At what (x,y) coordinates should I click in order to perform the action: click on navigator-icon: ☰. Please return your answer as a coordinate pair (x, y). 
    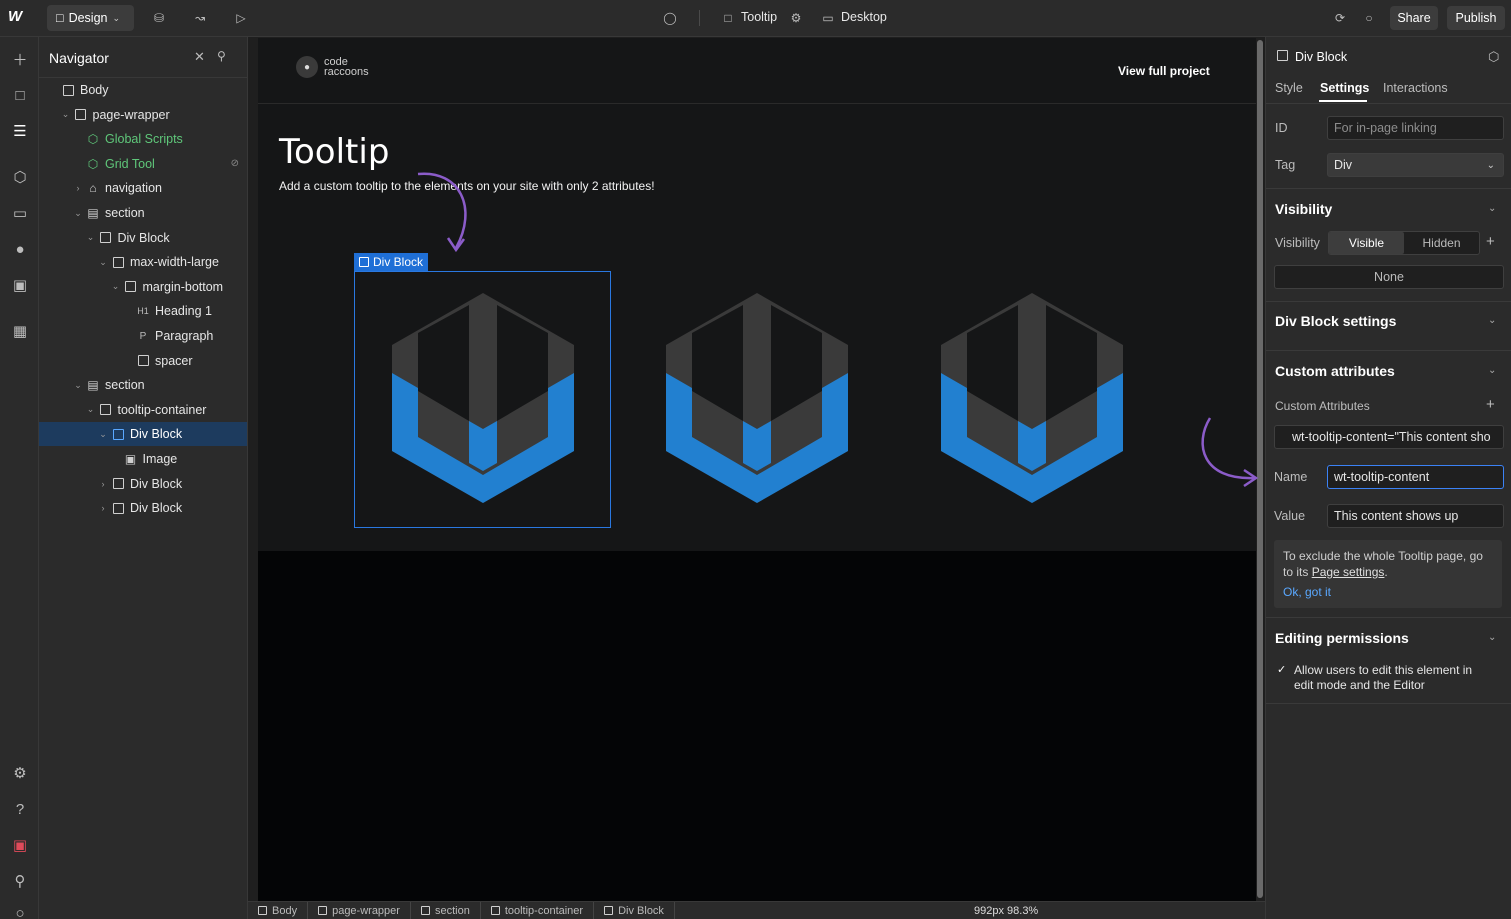
    Looking at the image, I should click on (20, 131).